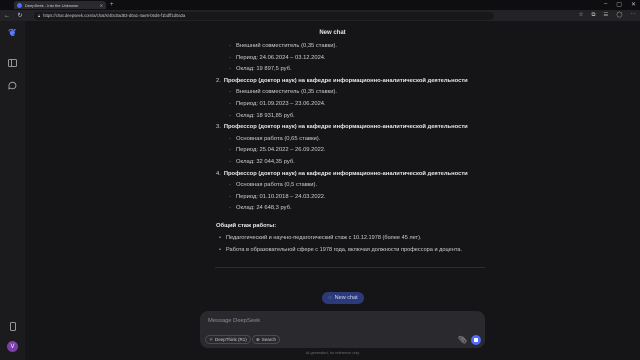 The image size is (640, 360). I want to click on back-icon: ←, so click(7, 16).